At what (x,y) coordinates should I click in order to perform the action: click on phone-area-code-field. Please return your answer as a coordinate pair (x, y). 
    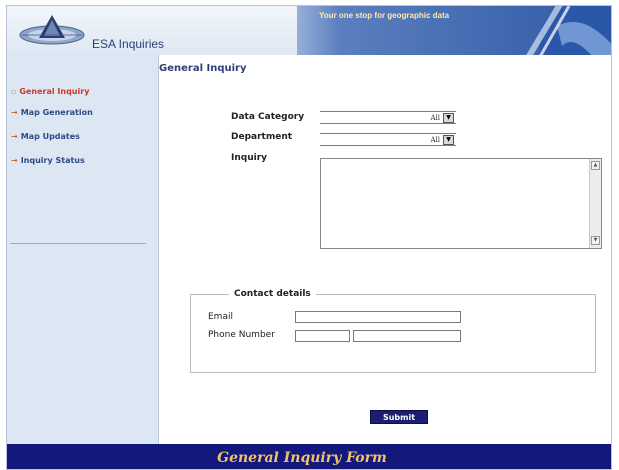
    Looking at the image, I should click on (322, 336).